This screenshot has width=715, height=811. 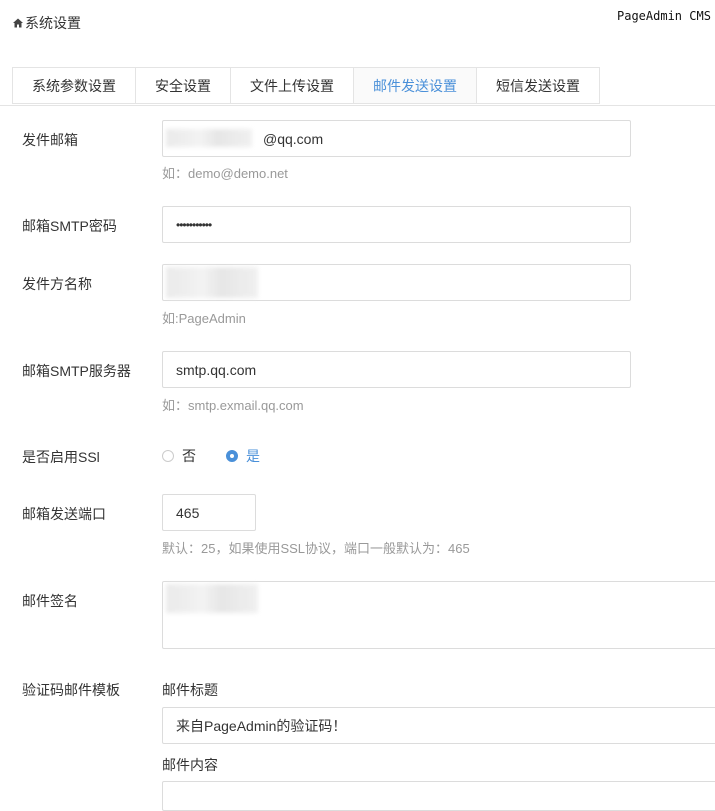 I want to click on port-hint: 默认：25，如果使用SSL协议，端口一般默认为：465, so click(x=316, y=548).